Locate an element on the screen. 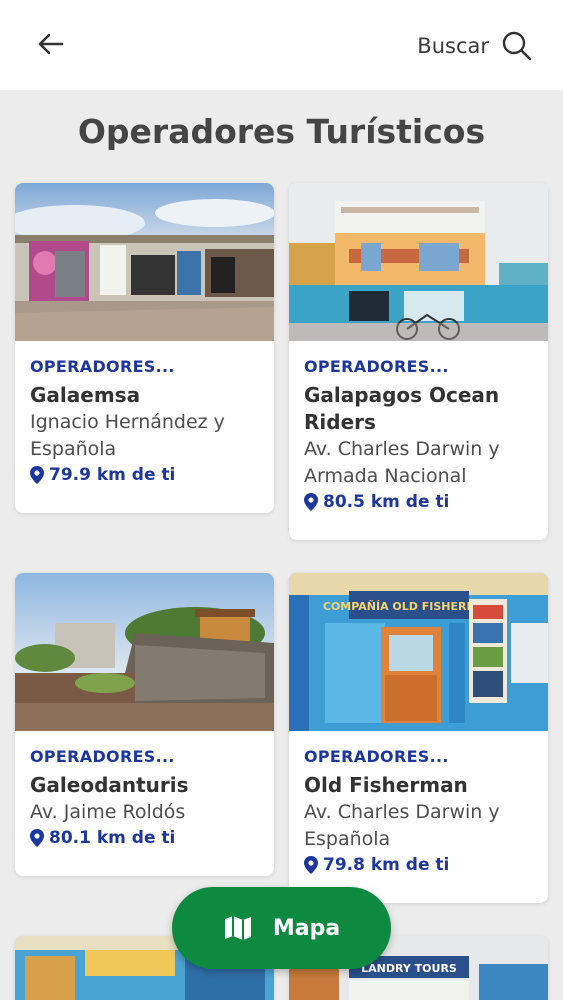 The height and width of the screenshot is (1000, 563). operator-distance: 80.1 km de ti is located at coordinates (144, 838).